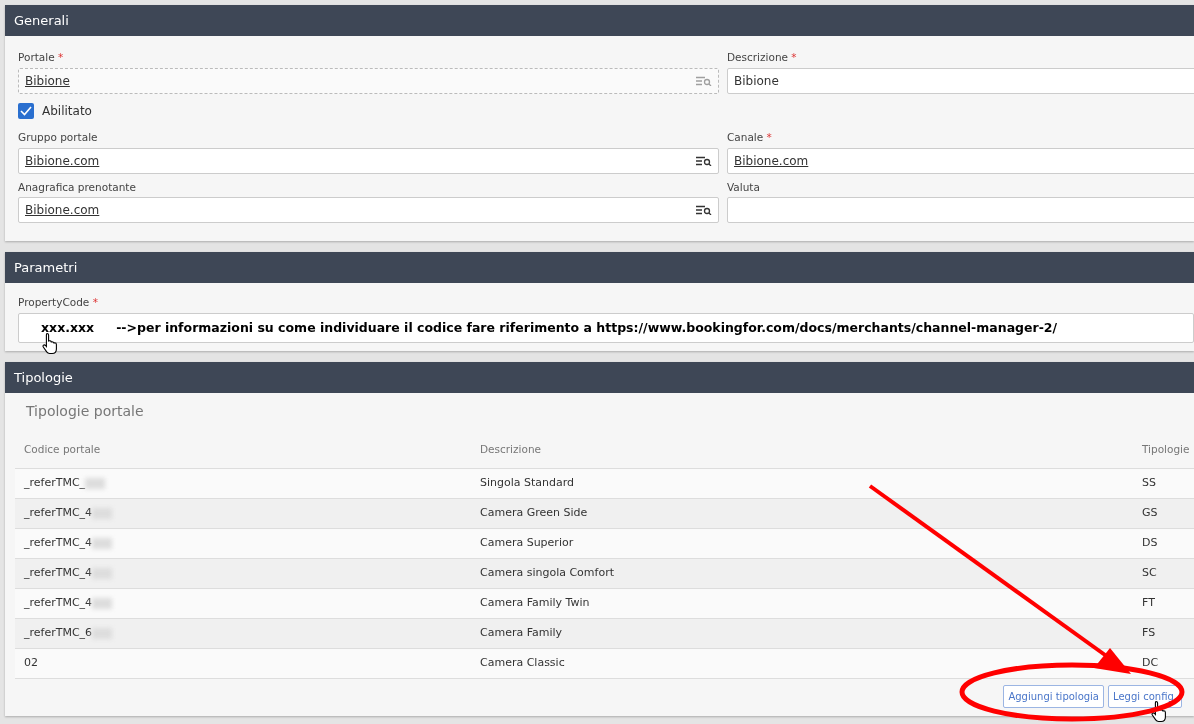 The width and height of the screenshot is (1194, 724). What do you see at coordinates (802, 632) in the screenshot?
I see `table-cell: Camera Family` at bounding box center [802, 632].